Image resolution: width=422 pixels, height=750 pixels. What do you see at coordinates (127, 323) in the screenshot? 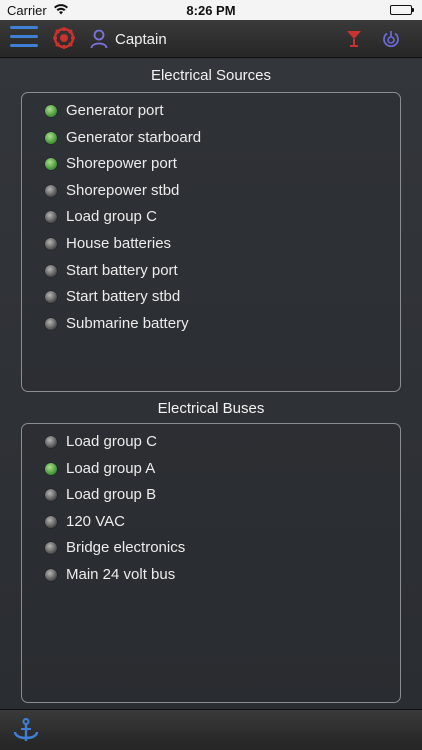
I see `list-item-label: Submarine battery` at bounding box center [127, 323].